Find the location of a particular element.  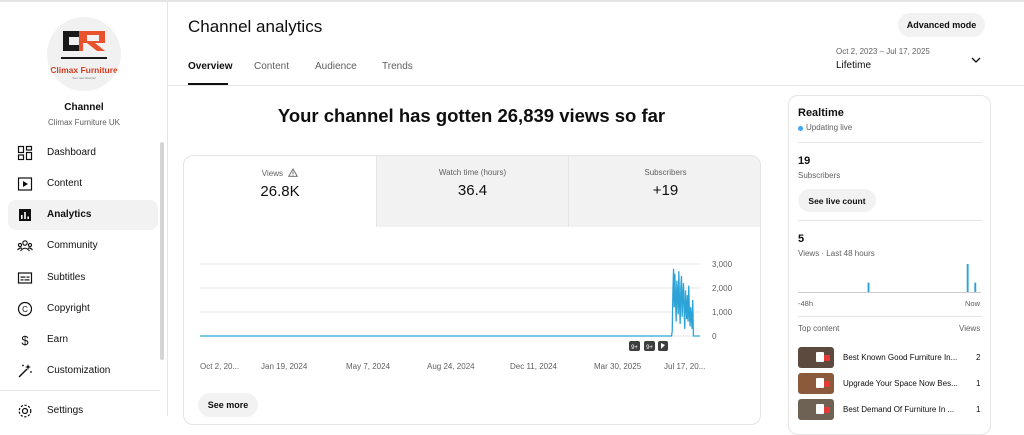

video-views: 2 is located at coordinates (978, 357).